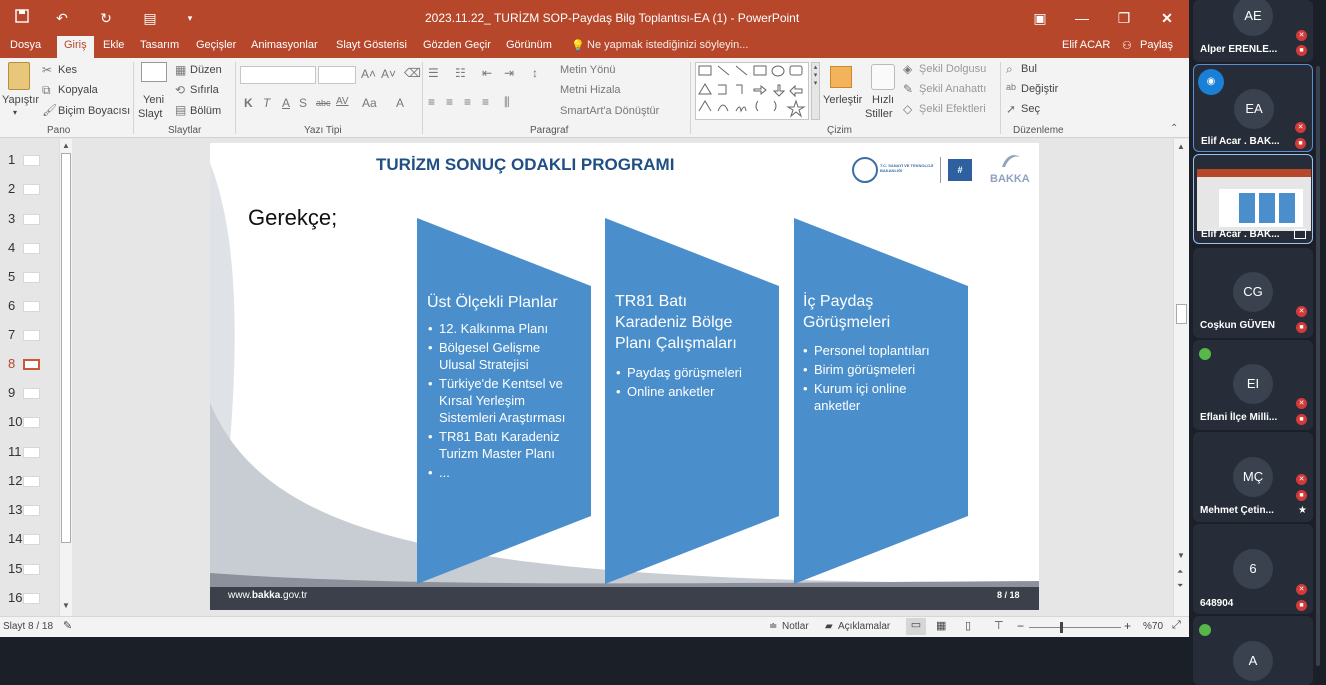 This screenshot has width=1326, height=685. Describe the element at coordinates (150, 114) in the screenshot. I see `new-slide-button-line2: Slayt` at that location.